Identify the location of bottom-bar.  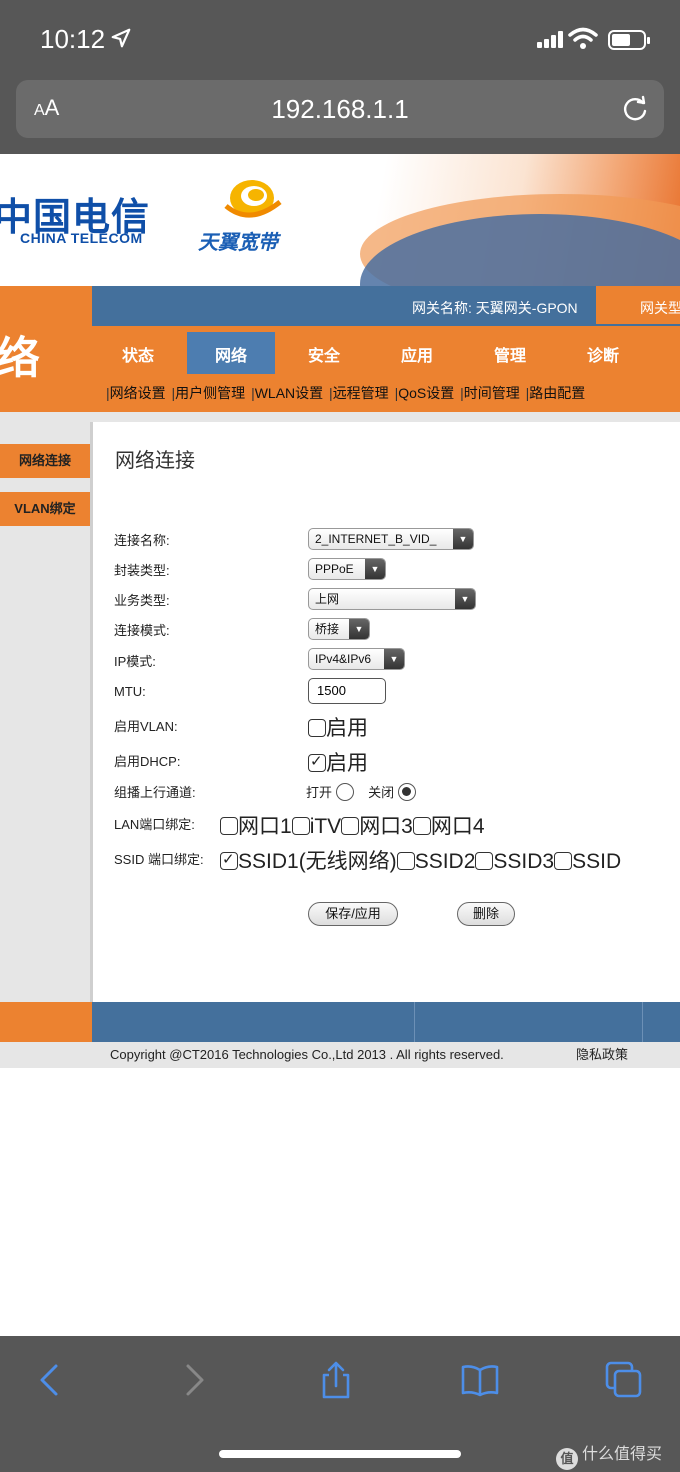
(340, 1022).